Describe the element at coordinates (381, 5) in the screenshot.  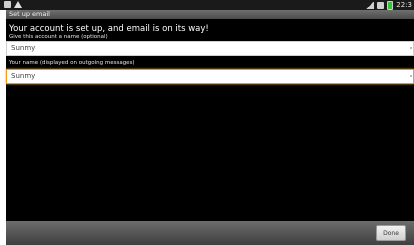
I see `data-icon` at that location.